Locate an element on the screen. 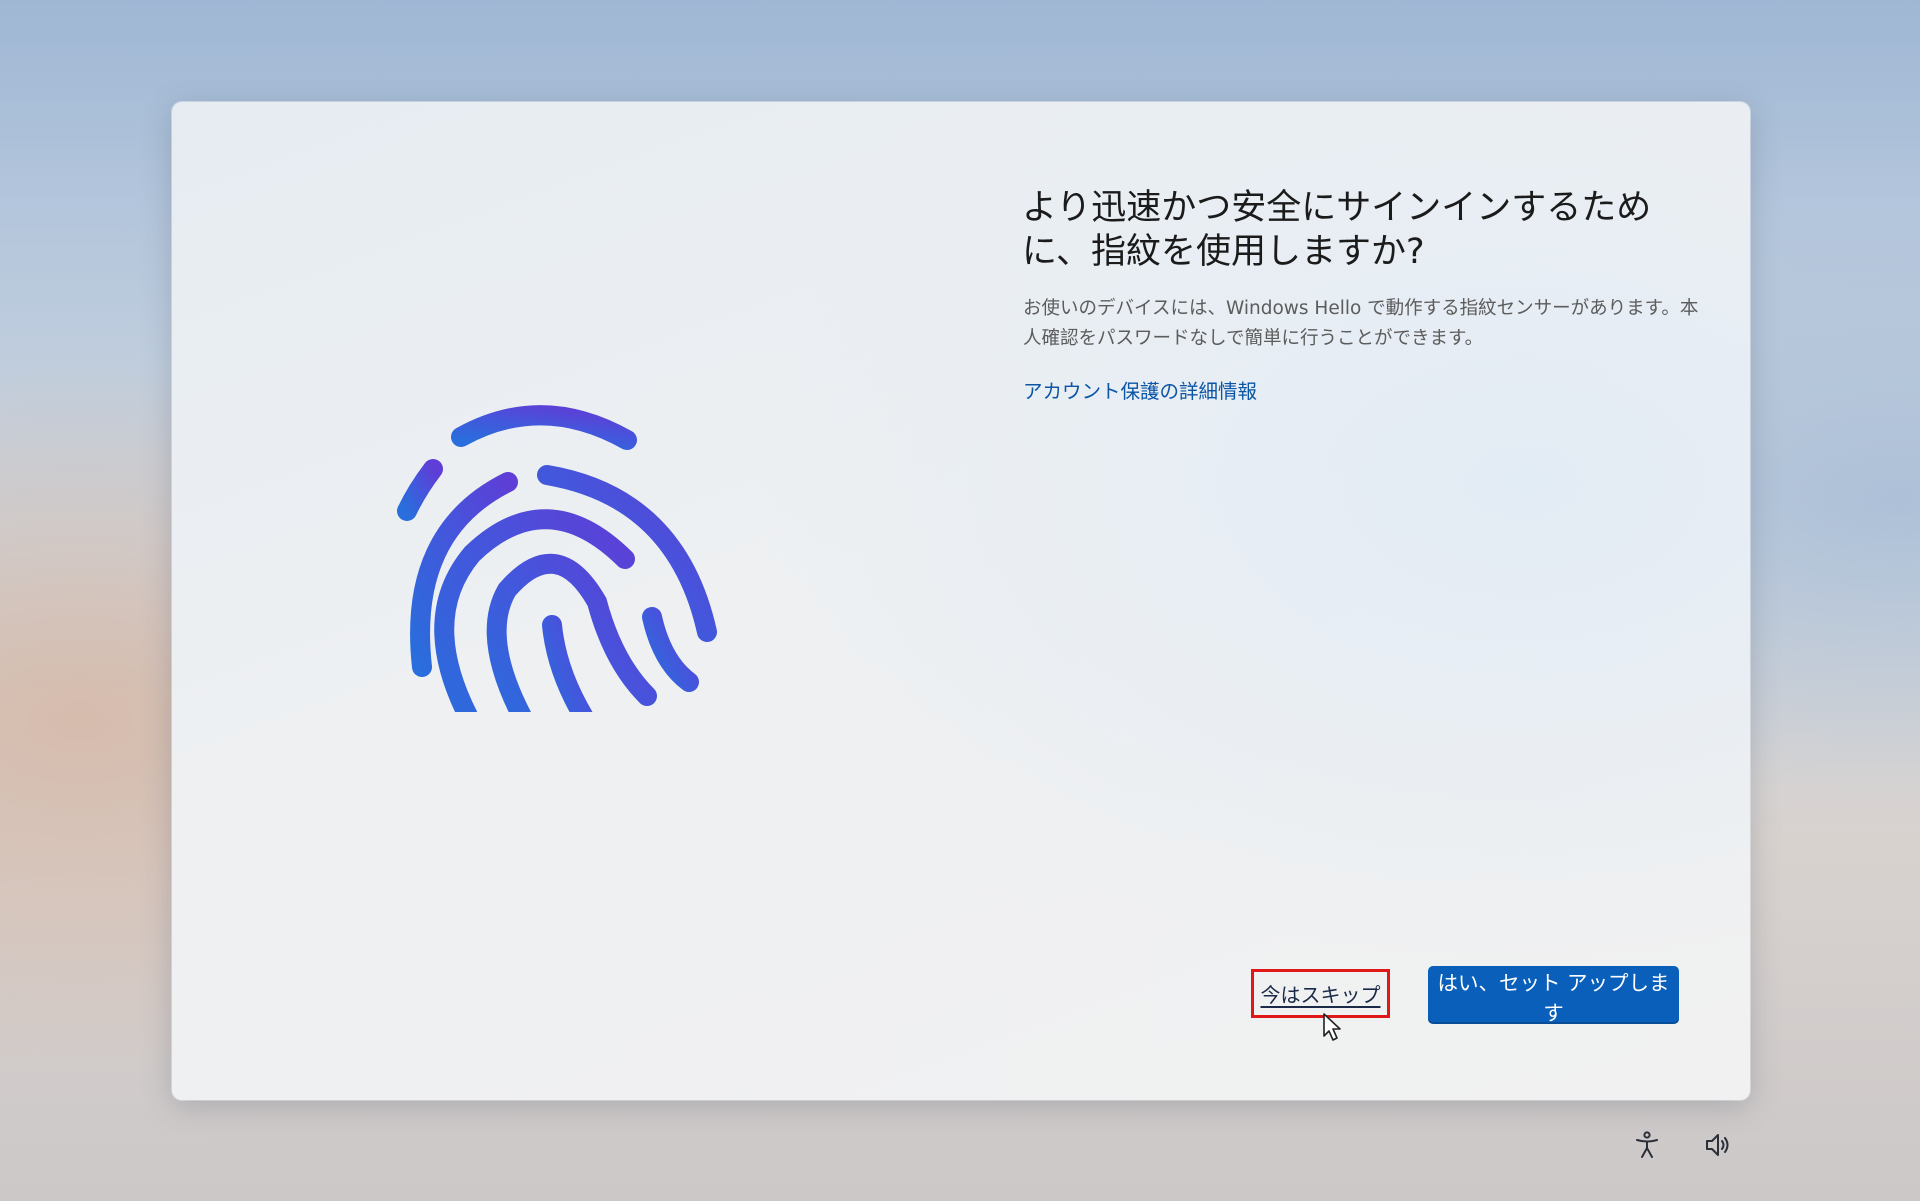 The image size is (1920, 1201). mouse-cursor-icon is located at coordinates (1332, 1027).